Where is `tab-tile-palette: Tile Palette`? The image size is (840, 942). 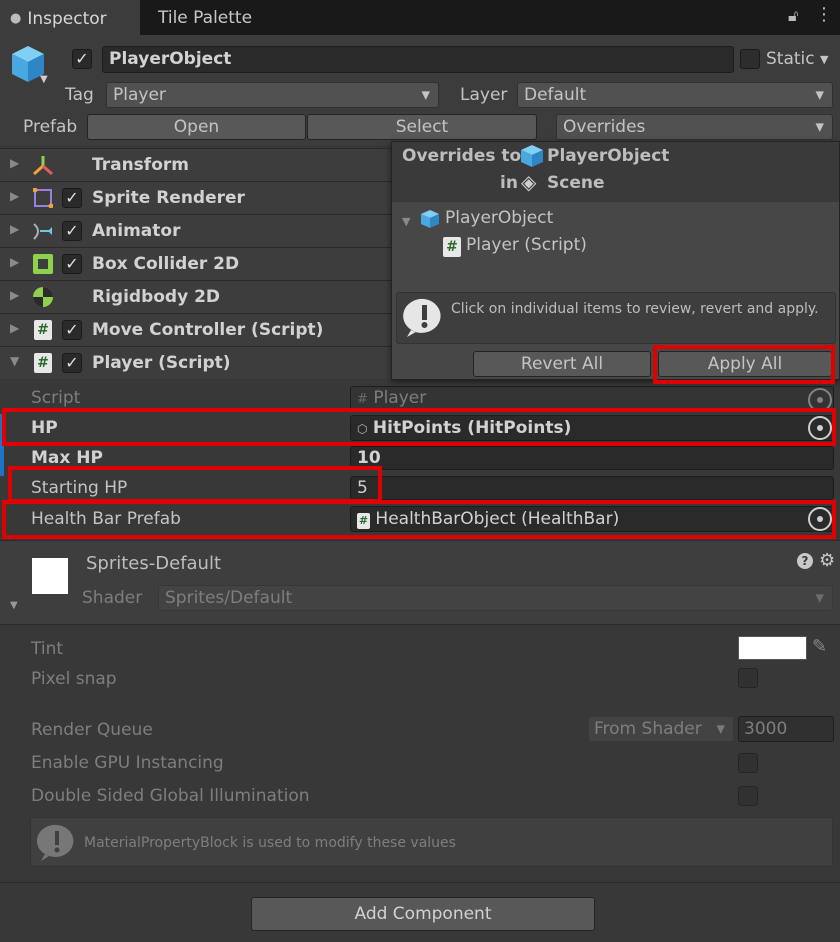
tab-tile-palette: Tile Palette is located at coordinates (205, 17).